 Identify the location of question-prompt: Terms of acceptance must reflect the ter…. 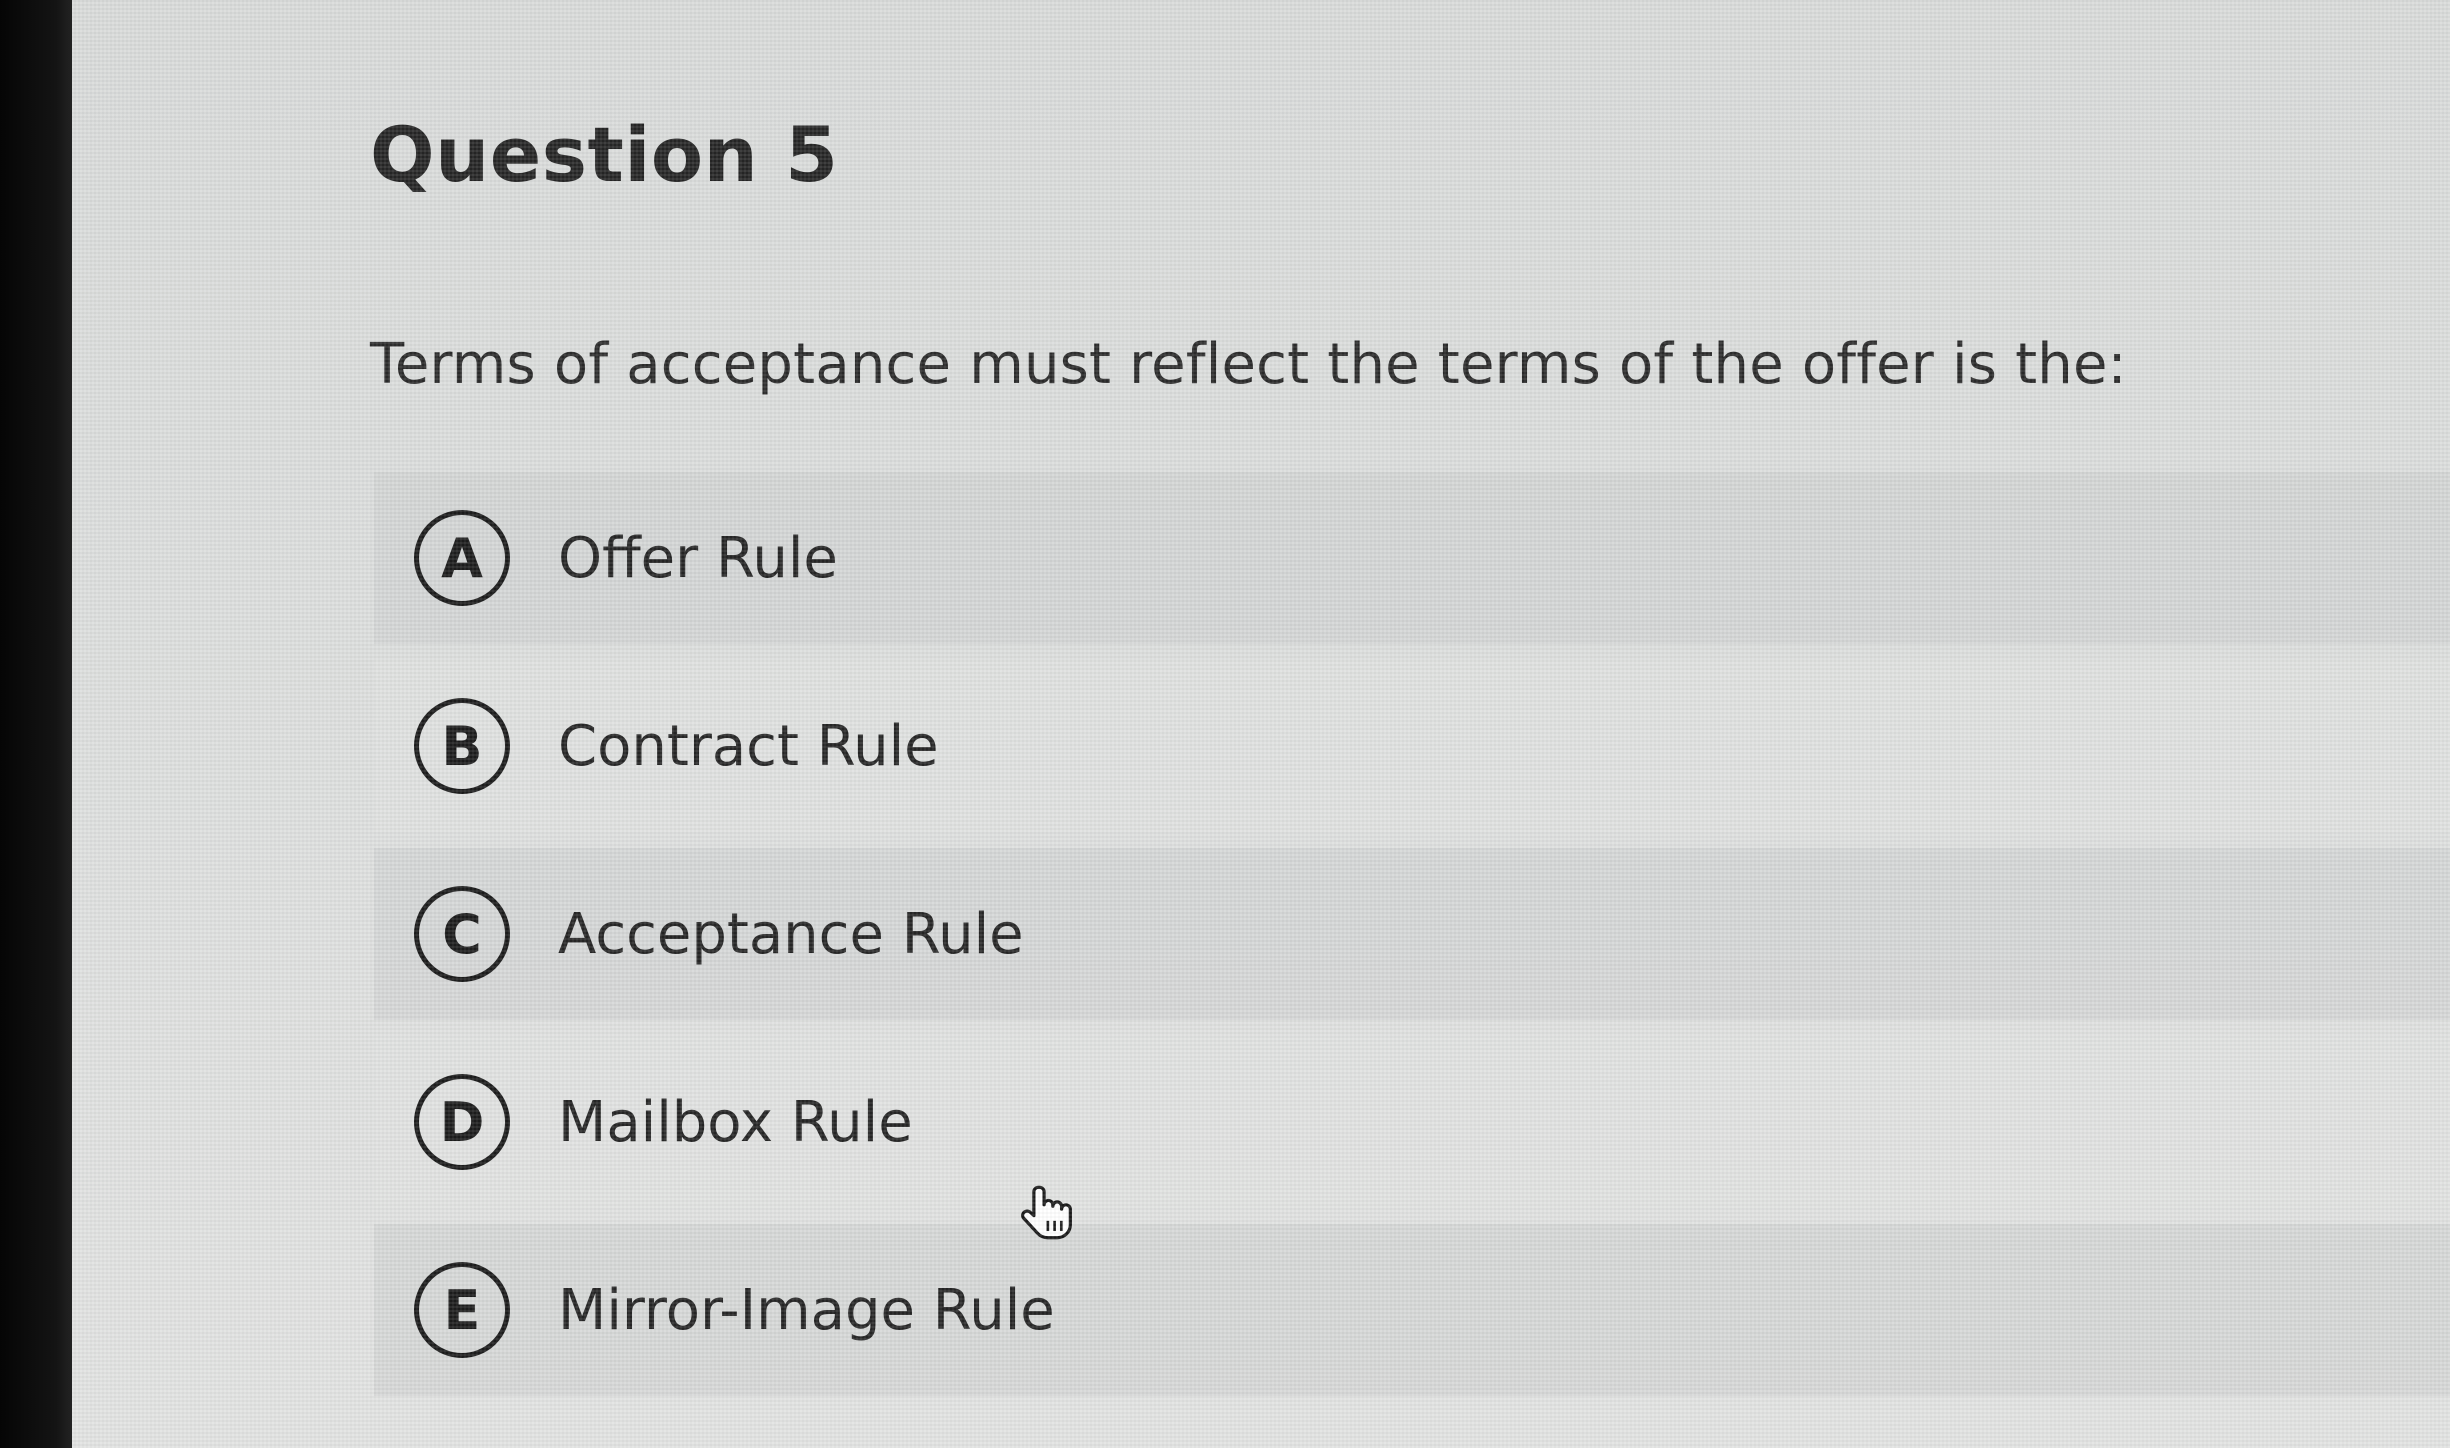
(1248, 364).